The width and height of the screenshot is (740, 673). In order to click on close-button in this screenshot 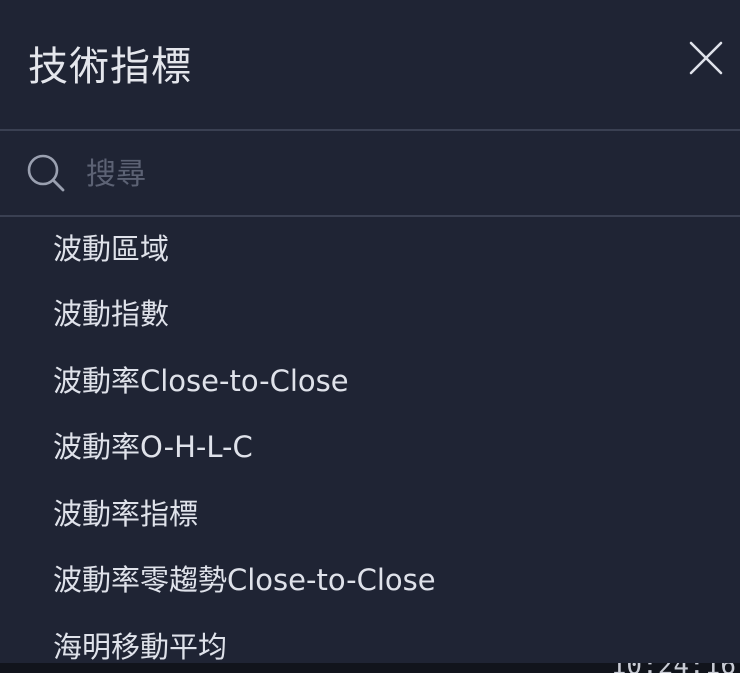, I will do `click(706, 58)`.